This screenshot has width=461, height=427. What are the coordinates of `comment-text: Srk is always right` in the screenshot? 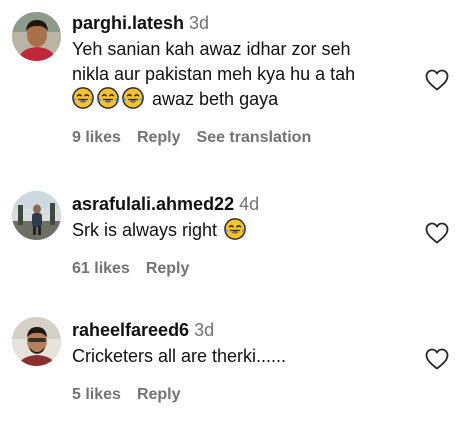 It's located at (238, 230).